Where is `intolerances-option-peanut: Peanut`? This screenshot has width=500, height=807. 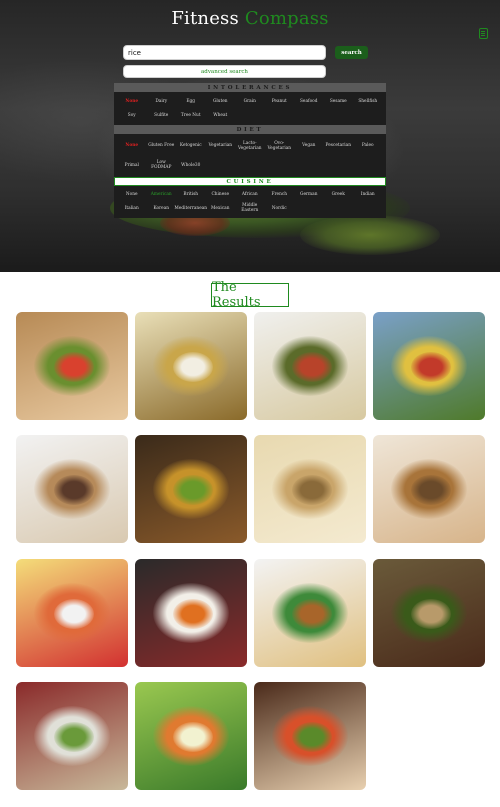
intolerances-option-peanut: Peanut is located at coordinates (280, 101).